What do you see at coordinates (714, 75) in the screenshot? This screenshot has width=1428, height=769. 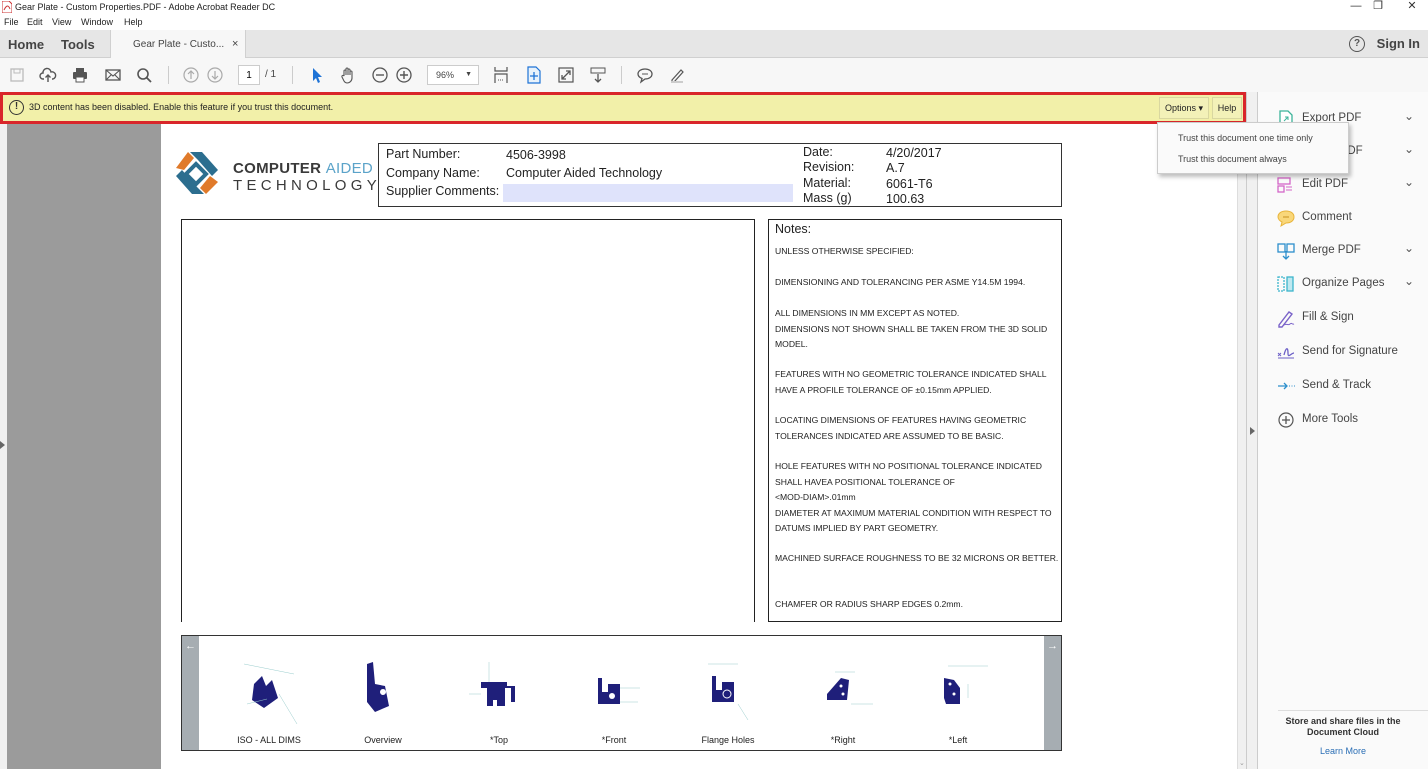 I see `toolbar: / 1 96% ▼` at bounding box center [714, 75].